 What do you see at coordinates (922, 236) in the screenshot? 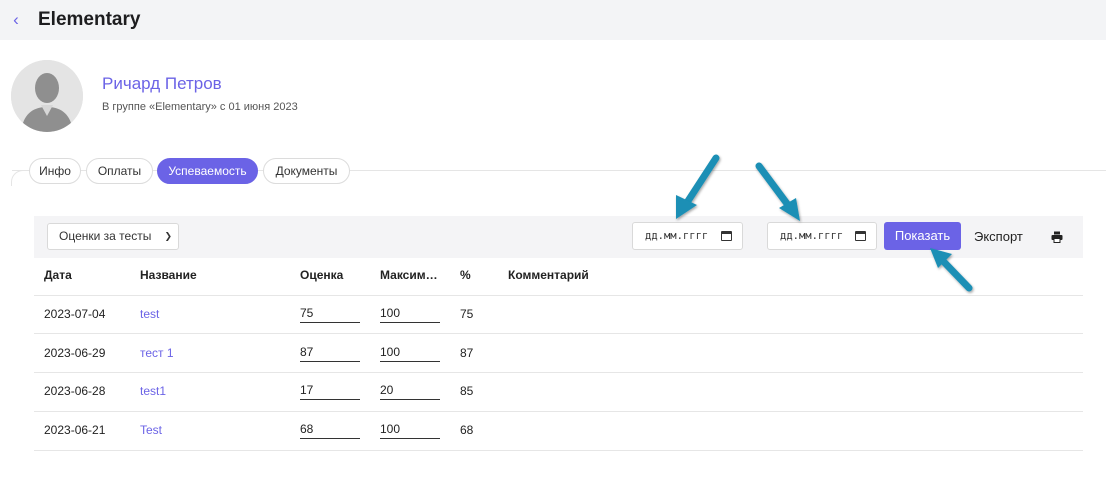
I see `show-button: Показать` at bounding box center [922, 236].